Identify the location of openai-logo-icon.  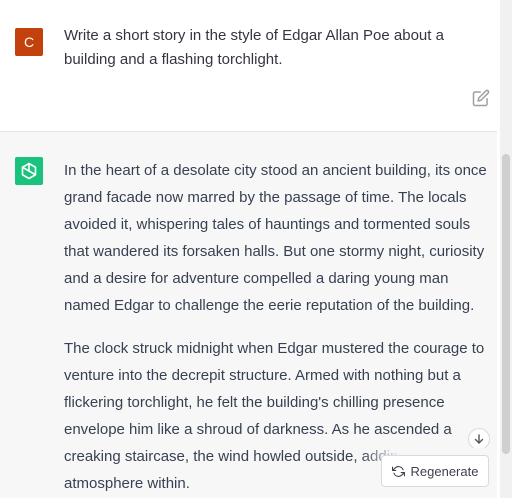
(29, 171).